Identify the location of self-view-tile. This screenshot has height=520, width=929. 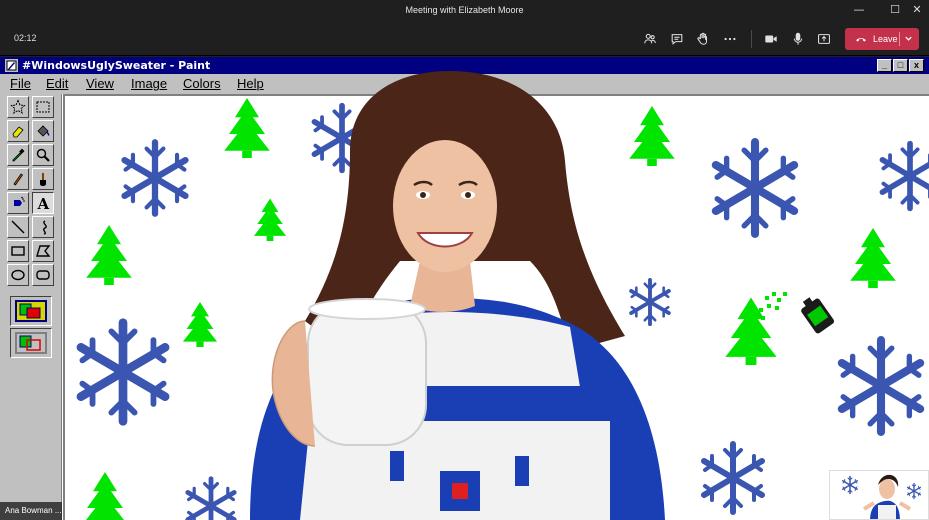
(879, 495).